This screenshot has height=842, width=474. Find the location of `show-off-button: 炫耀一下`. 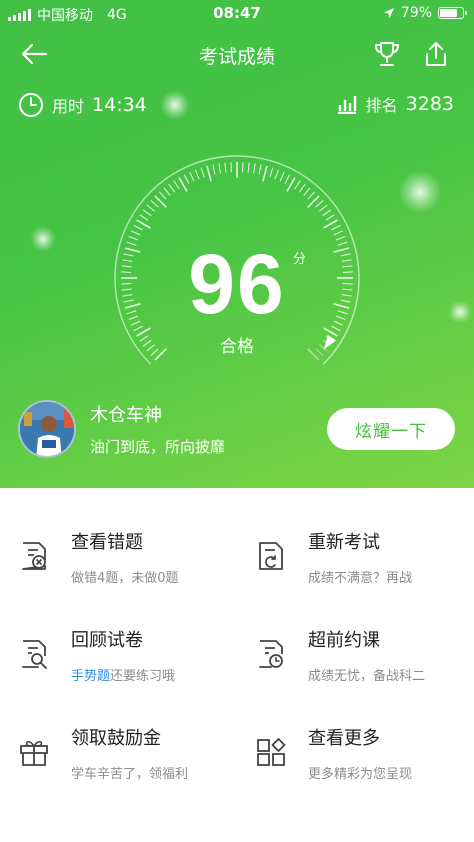

show-off-button: 炫耀一下 is located at coordinates (391, 429).